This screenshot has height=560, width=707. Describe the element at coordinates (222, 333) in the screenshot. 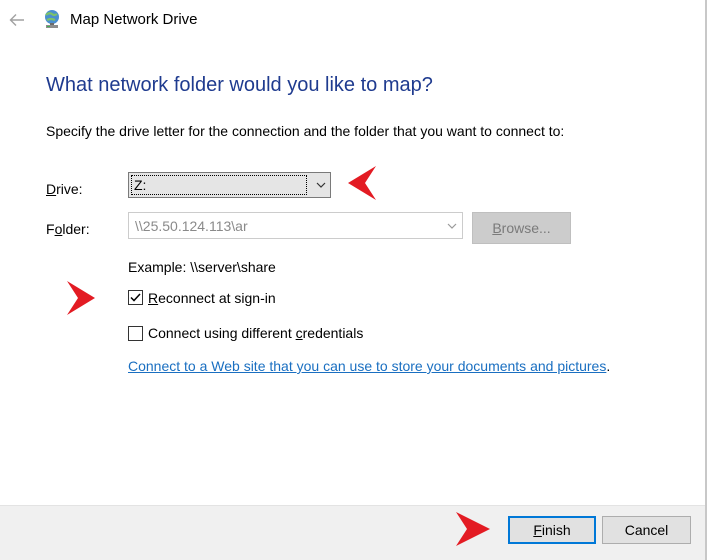

I see `credentials-label-prefix: Connect using different` at that location.